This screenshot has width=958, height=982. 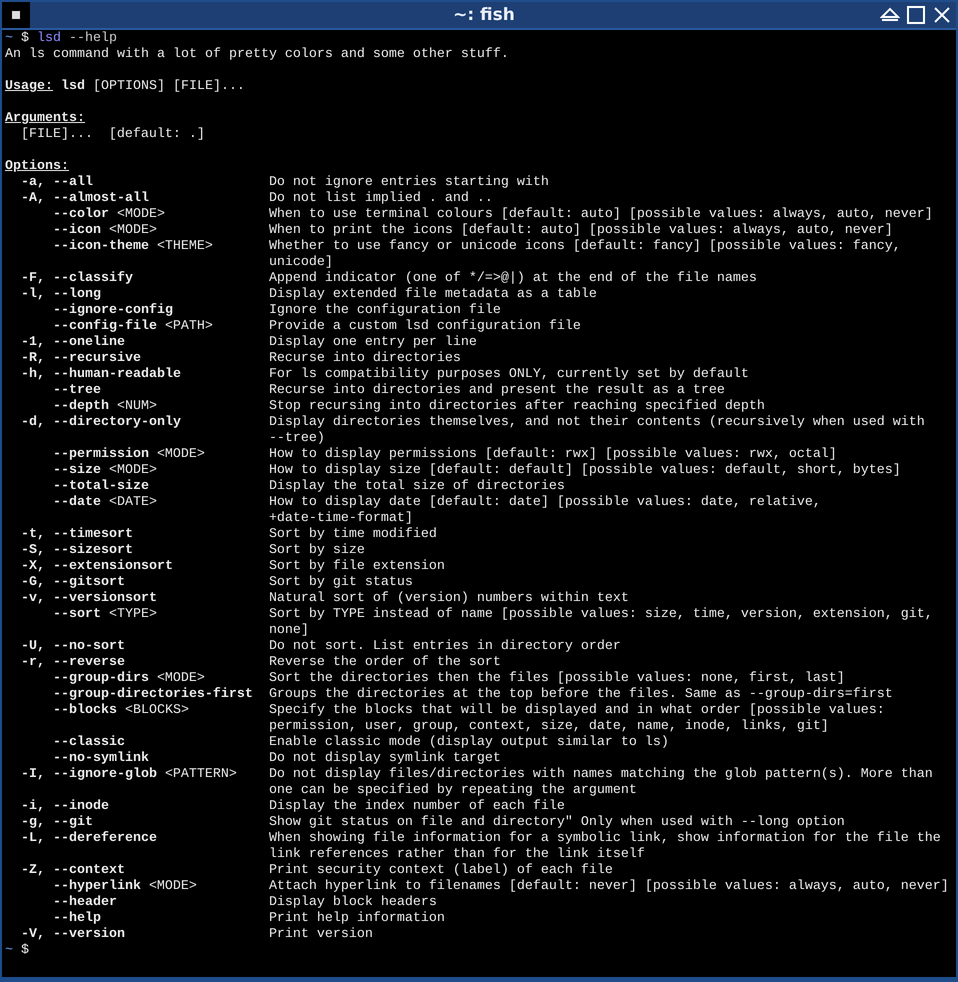 What do you see at coordinates (76, 231) in the screenshot?
I see `long-option-name: --icon` at bounding box center [76, 231].